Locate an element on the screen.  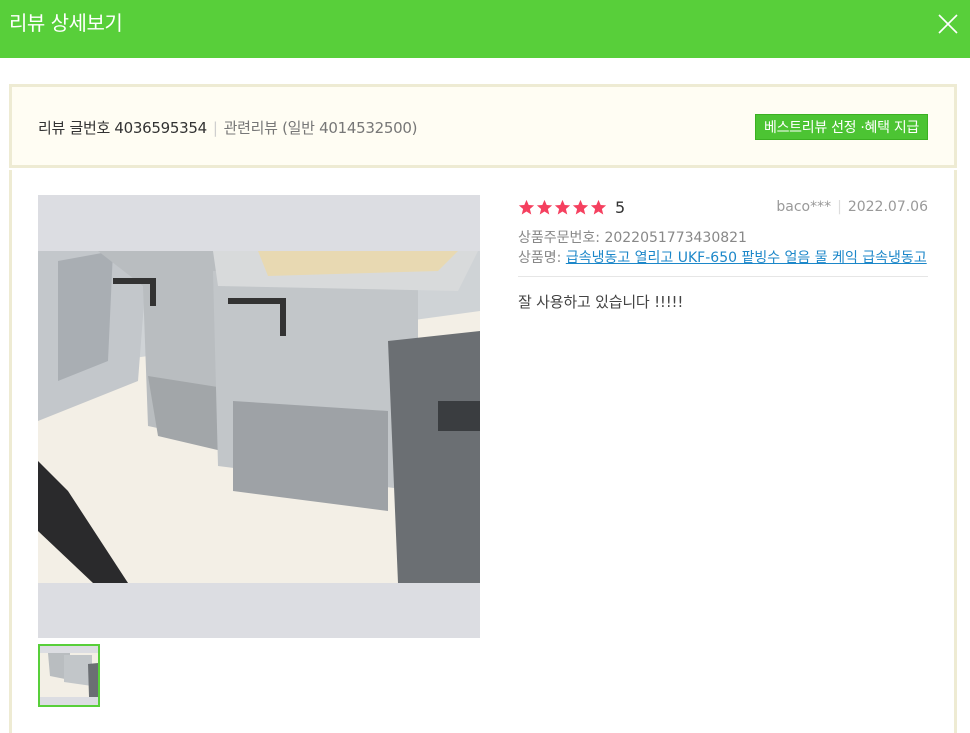
review-number: 리뷰 글번호 4036595354 is located at coordinates (122, 128).